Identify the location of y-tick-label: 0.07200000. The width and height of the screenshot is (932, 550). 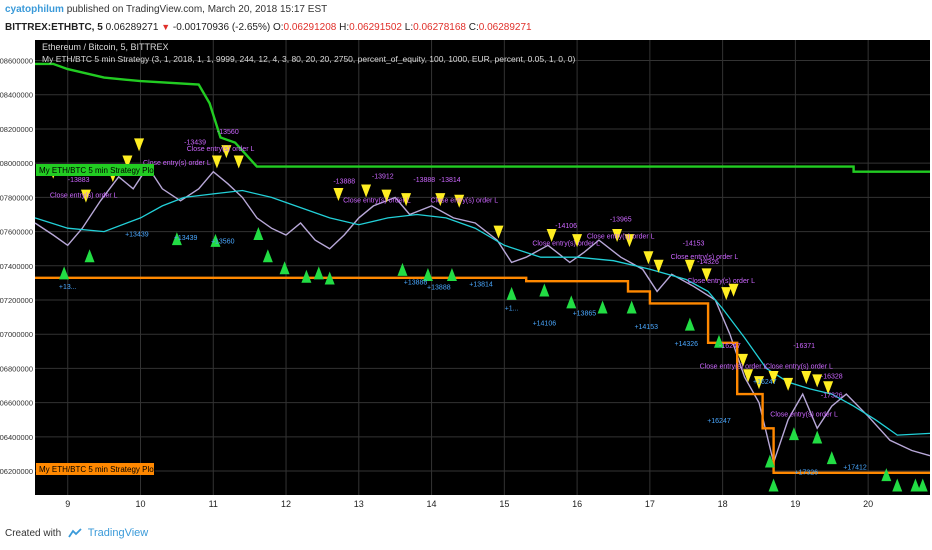
(16, 300).